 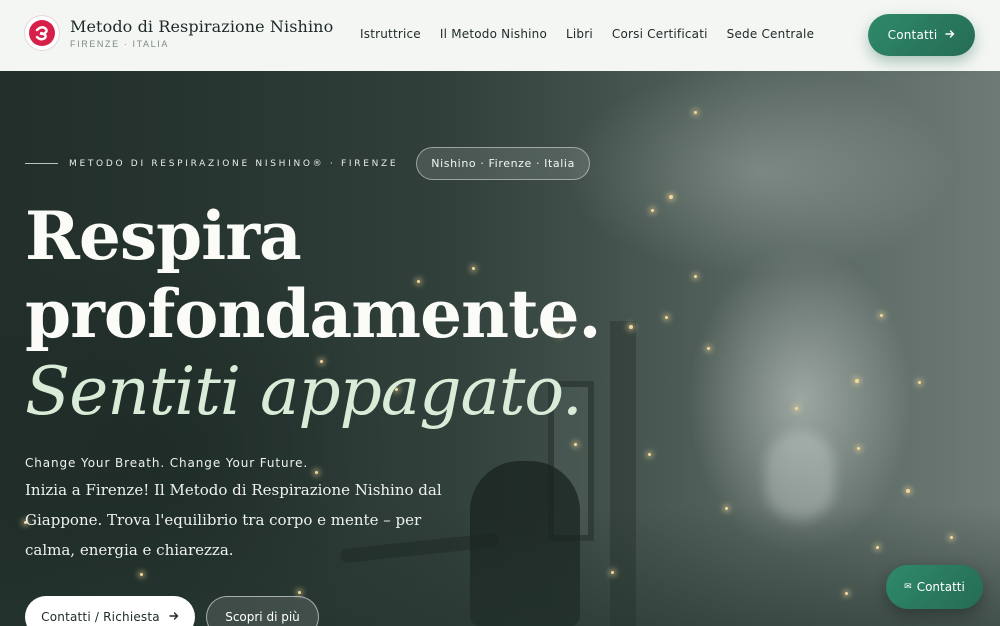 I want to click on brand-logo-icon, so click(x=42, y=33).